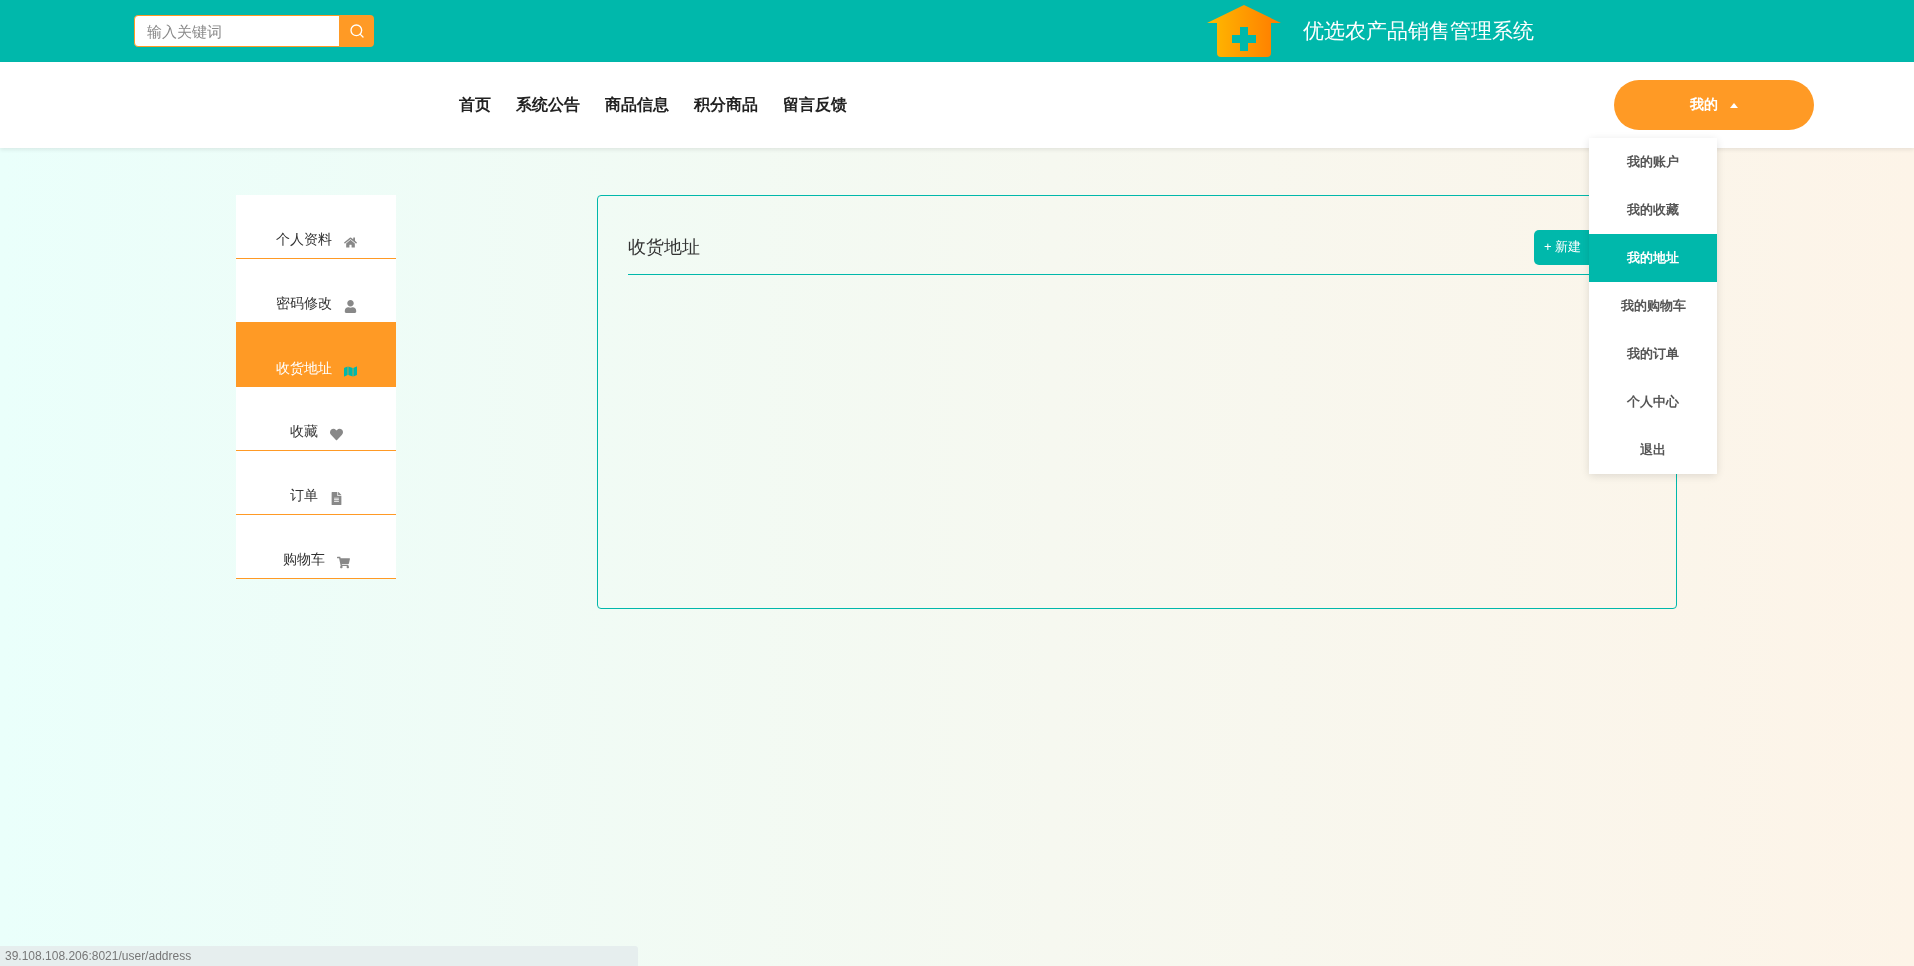 The width and height of the screenshot is (1914, 966). Describe the element at coordinates (1418, 31) in the screenshot. I see `site-title: 优选农产品销售管理系统` at that location.